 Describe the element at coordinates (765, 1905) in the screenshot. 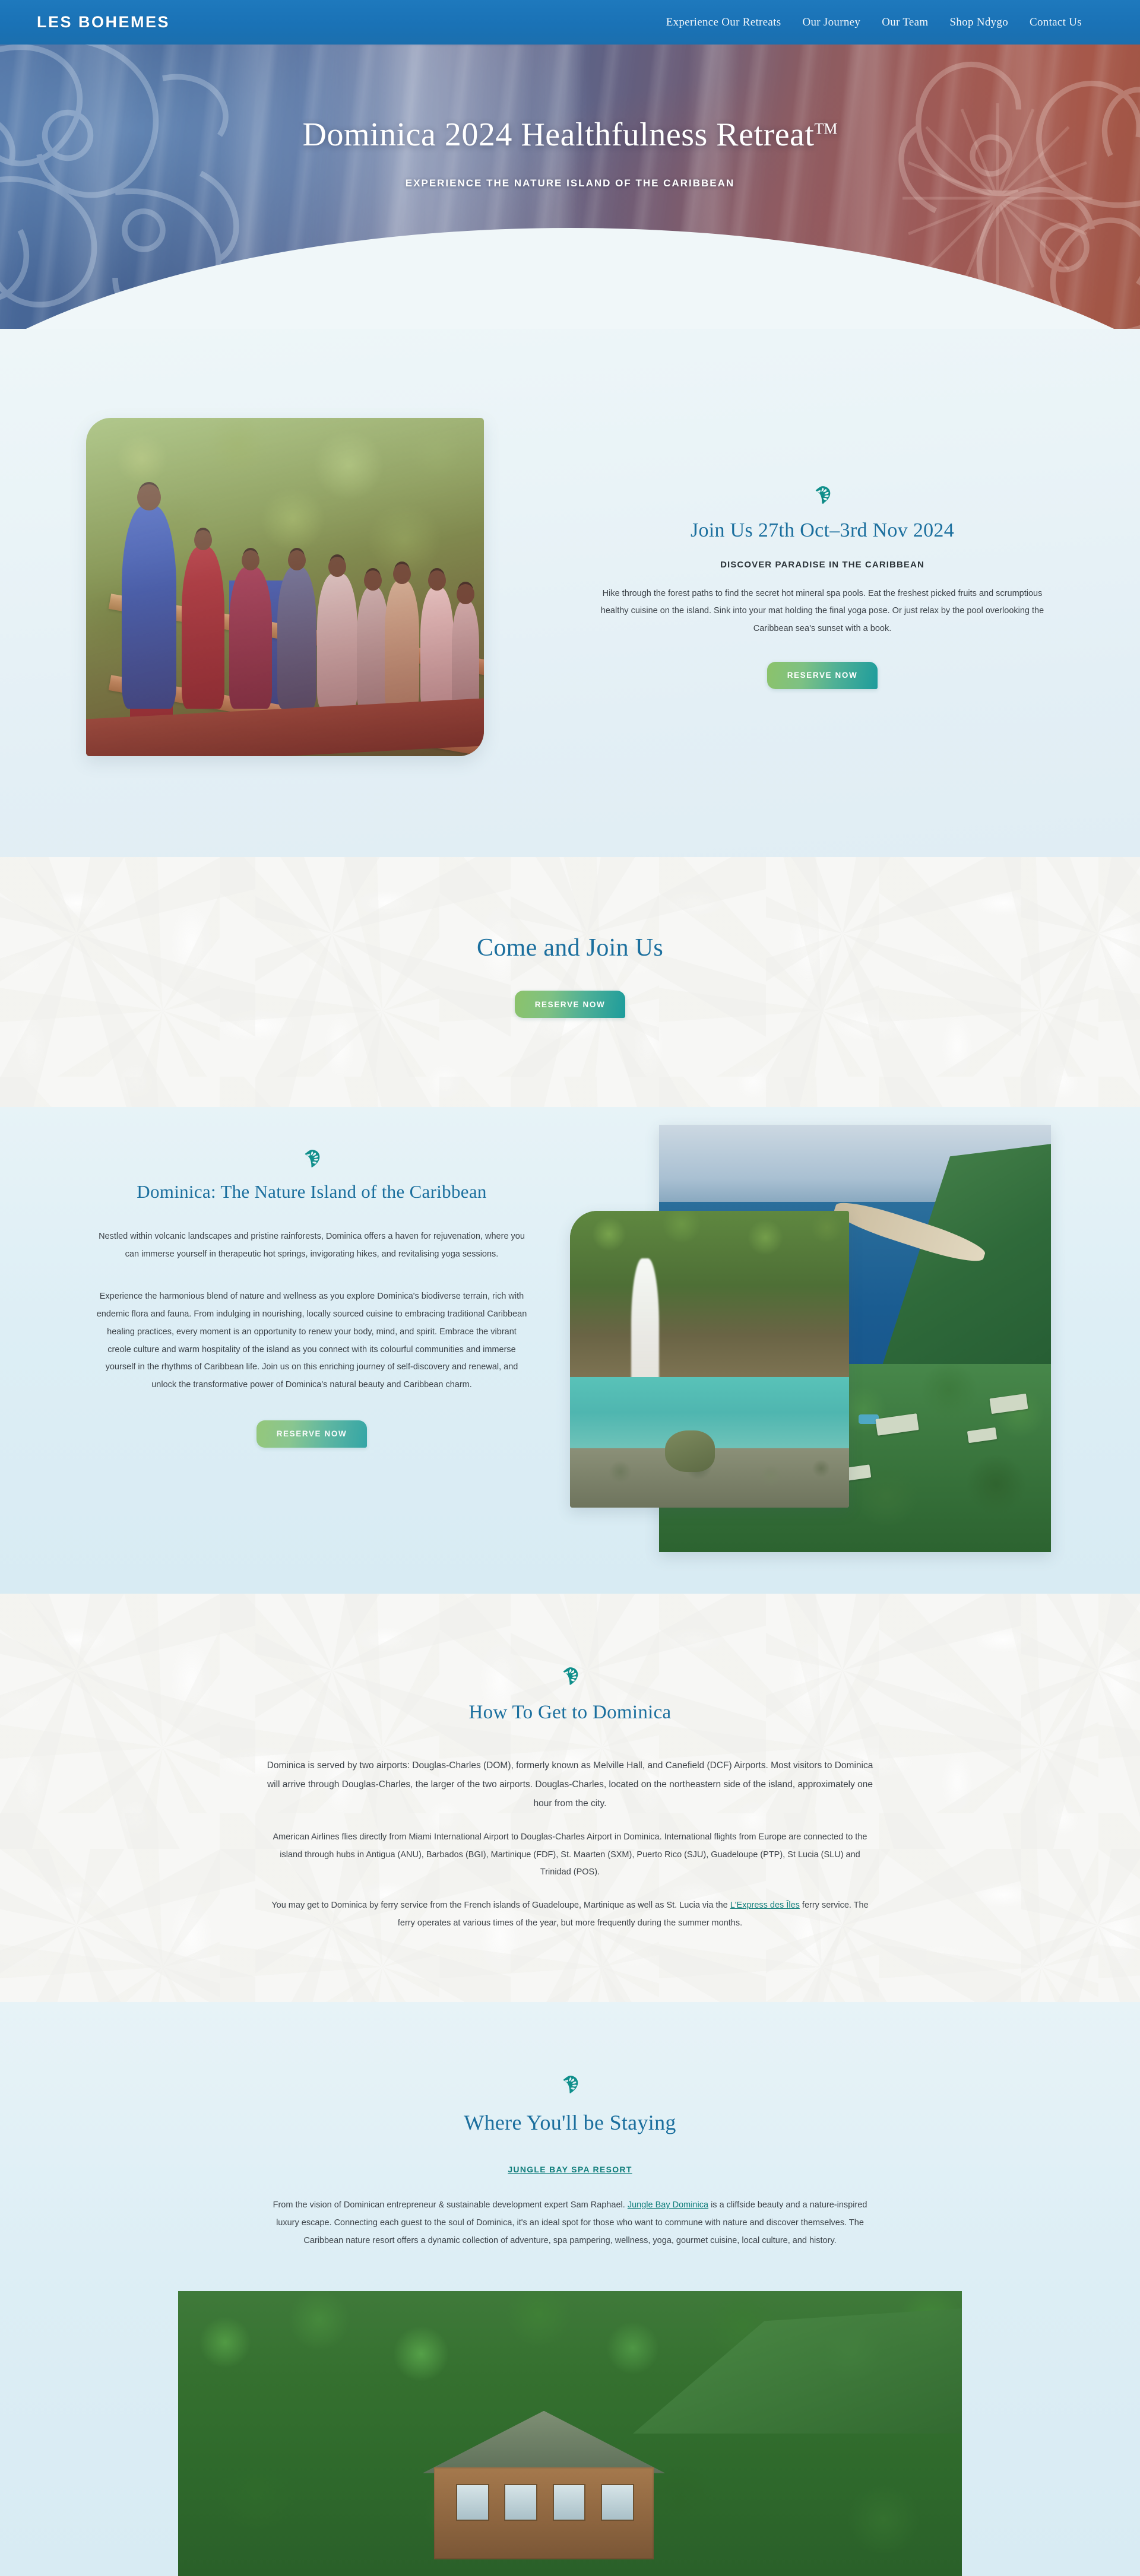

I see `lexpress-des-iles-link: L'Express des Îles` at that location.